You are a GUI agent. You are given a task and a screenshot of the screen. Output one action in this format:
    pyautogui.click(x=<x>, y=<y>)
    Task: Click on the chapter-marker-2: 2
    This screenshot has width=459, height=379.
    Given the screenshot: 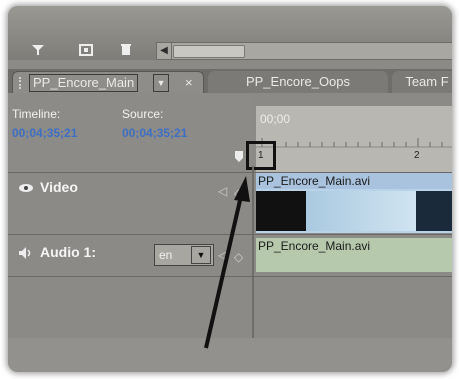 What is the action you would take?
    pyautogui.click(x=417, y=155)
    